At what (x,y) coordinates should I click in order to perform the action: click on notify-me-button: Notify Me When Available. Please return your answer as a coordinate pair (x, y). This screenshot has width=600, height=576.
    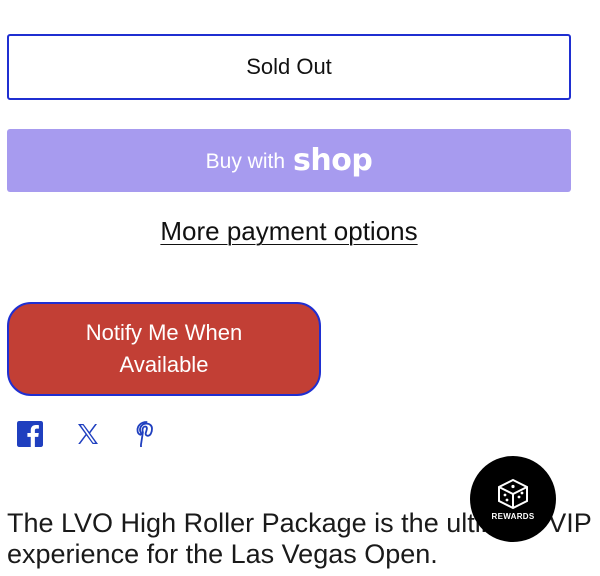
    Looking at the image, I should click on (164, 349).